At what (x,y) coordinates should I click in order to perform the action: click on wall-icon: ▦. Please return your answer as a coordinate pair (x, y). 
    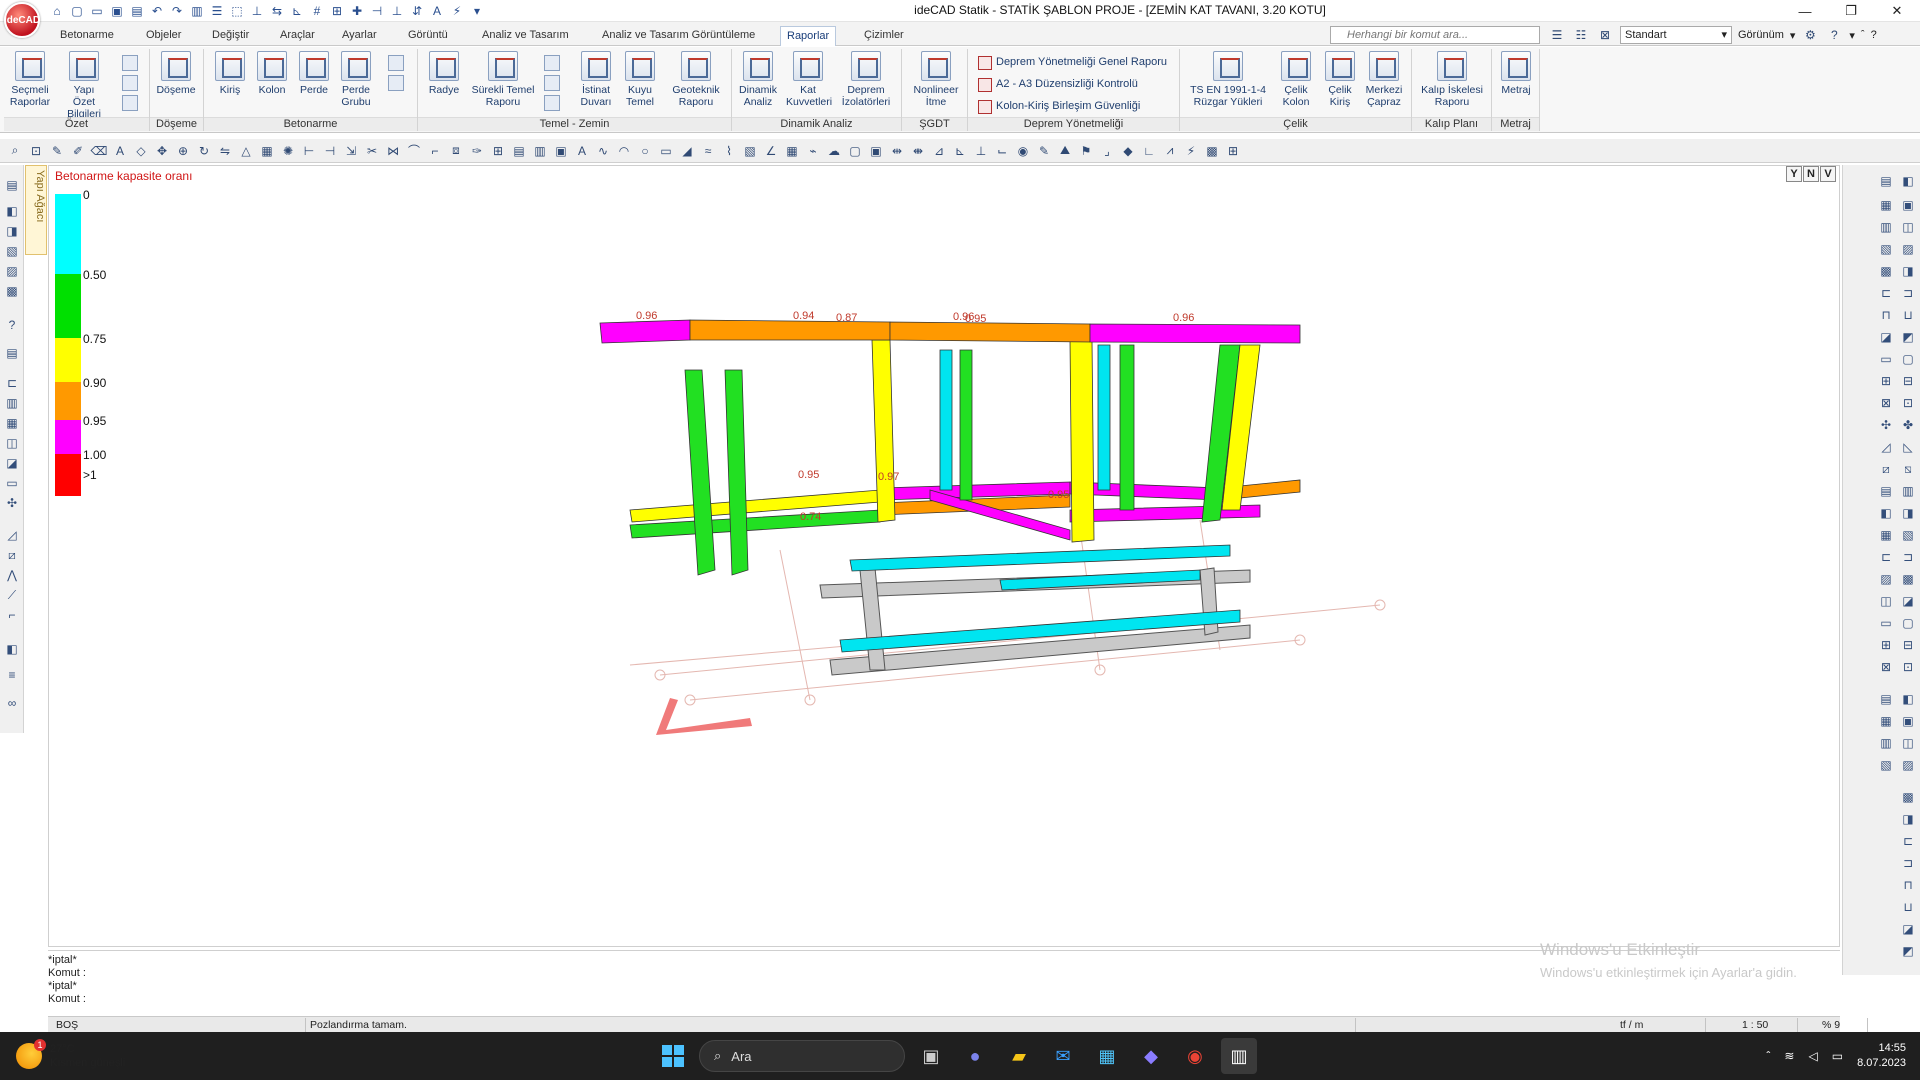
    Looking at the image, I should click on (12, 423).